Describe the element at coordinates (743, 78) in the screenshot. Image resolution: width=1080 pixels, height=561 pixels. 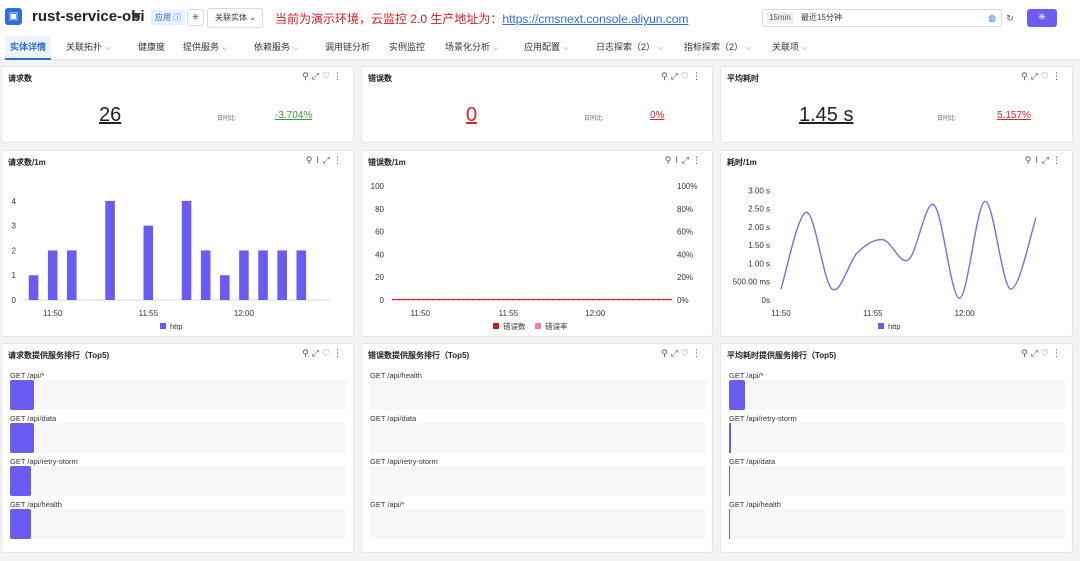
I see `card-title: 平均耗时` at that location.